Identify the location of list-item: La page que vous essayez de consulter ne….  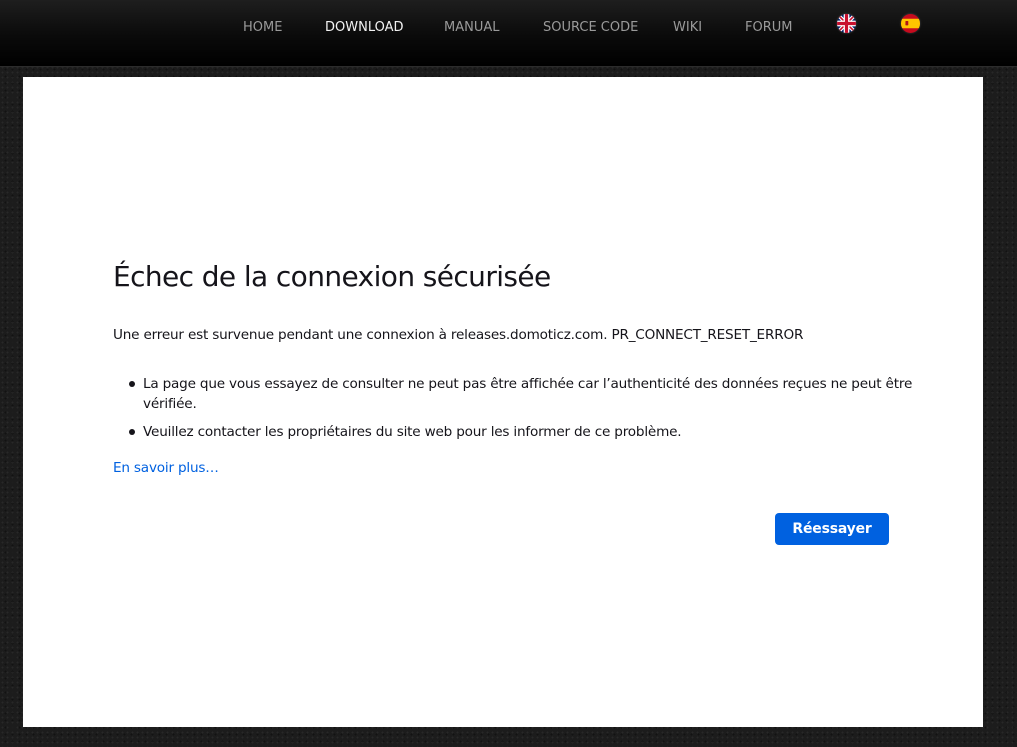
(521, 394).